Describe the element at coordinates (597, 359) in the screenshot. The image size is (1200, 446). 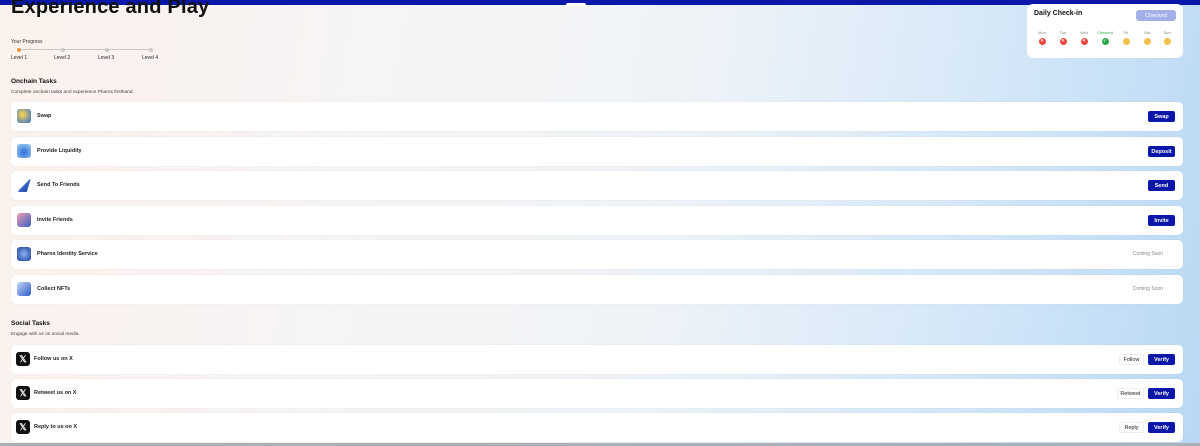
I see `task-row-follow-x: 𝕏 Follow us on X Follow Verify` at that location.